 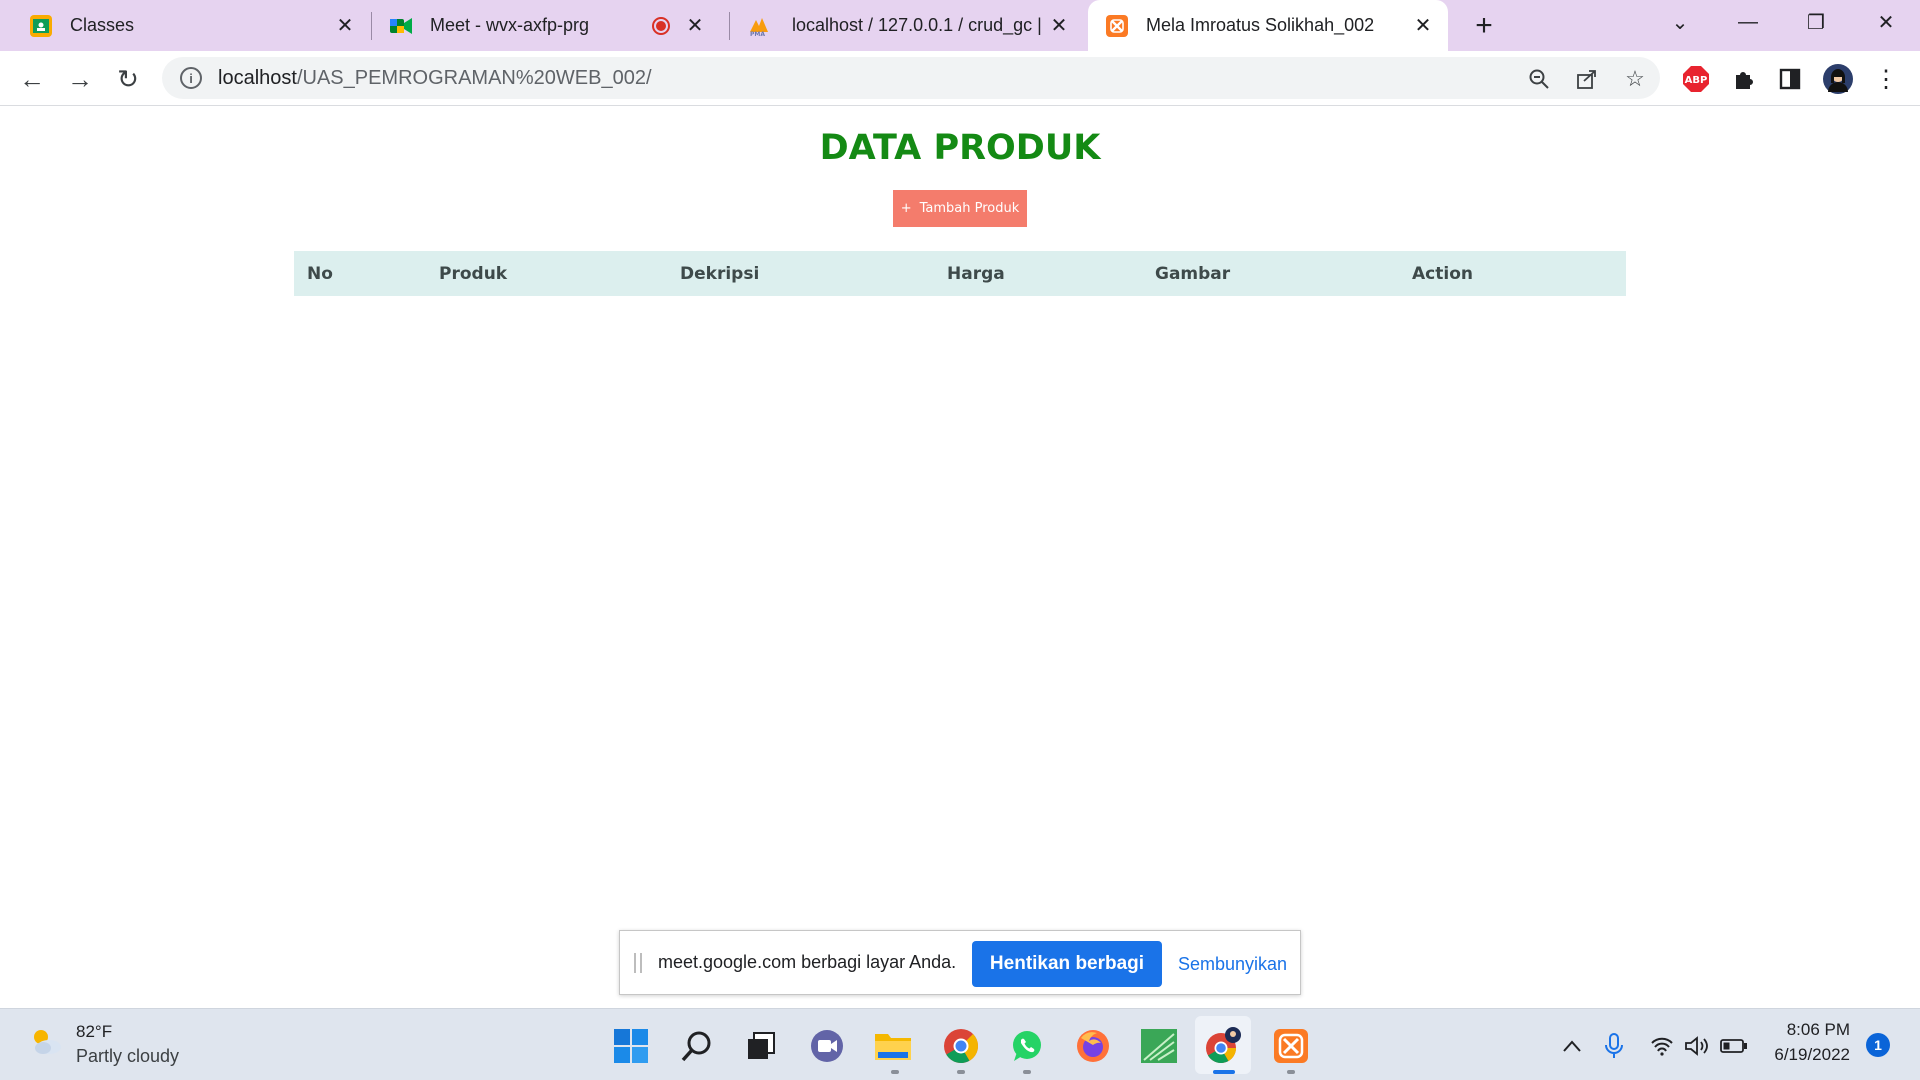 What do you see at coordinates (41, 25) in the screenshot?
I see `google-classroom-icon` at bounding box center [41, 25].